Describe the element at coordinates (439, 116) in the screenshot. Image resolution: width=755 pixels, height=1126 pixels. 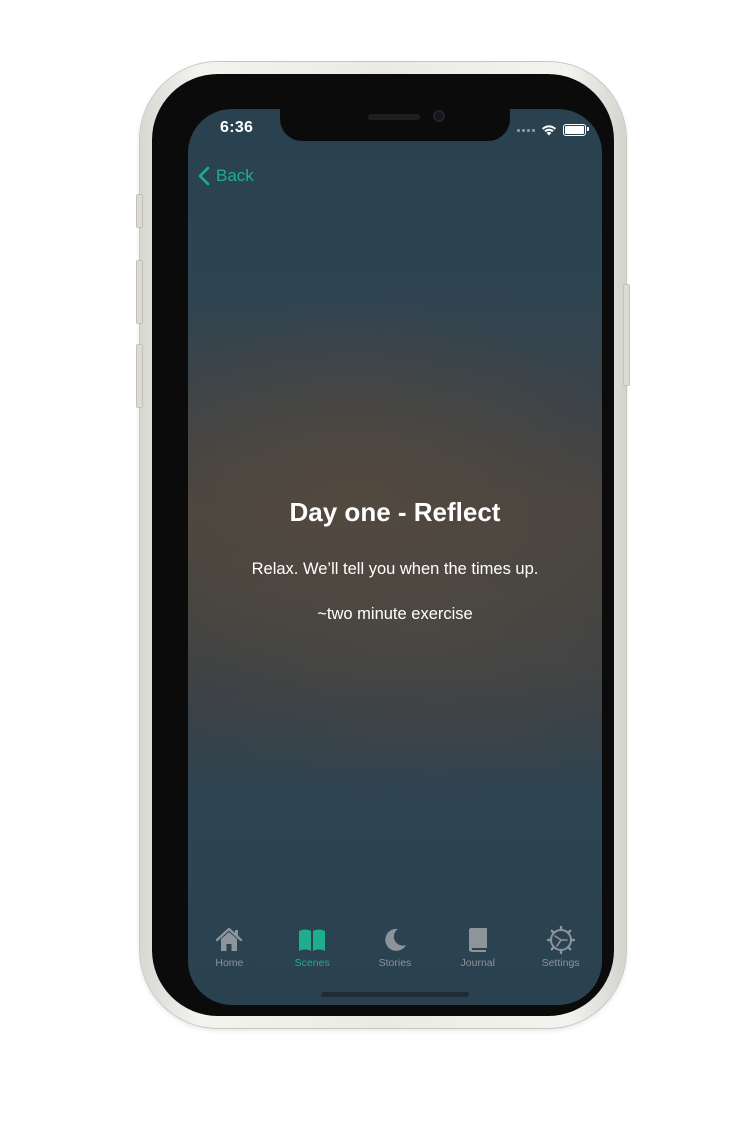
I see `front-camera` at that location.